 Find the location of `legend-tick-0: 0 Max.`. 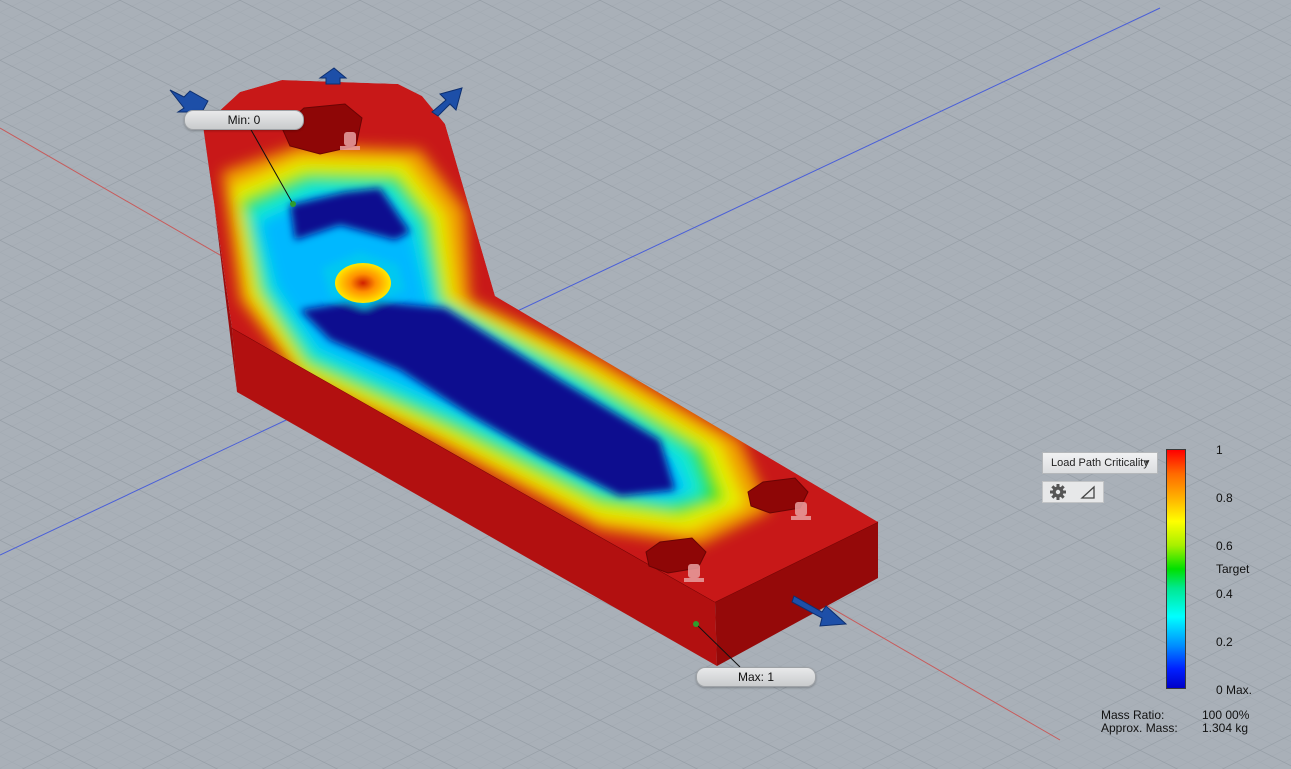

legend-tick-0: 0 Max. is located at coordinates (1234, 690).